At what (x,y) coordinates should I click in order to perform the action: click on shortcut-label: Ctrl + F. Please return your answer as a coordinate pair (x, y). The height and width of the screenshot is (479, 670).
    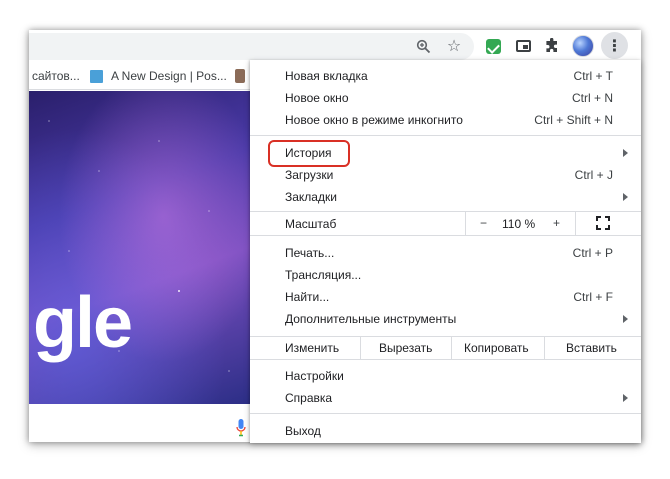
    Looking at the image, I should click on (593, 297).